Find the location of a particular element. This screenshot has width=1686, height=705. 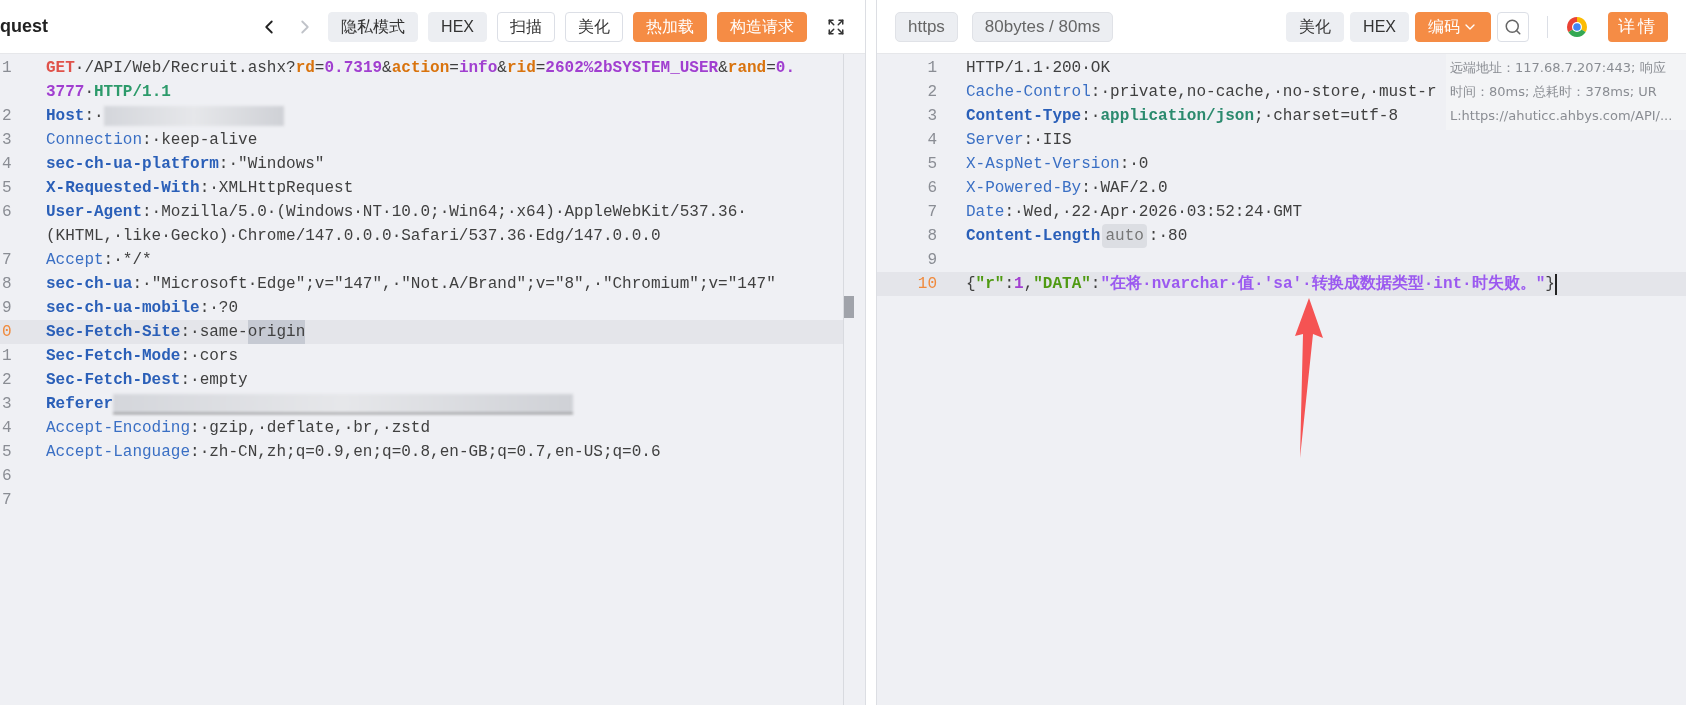

code-token: "DATA" is located at coordinates (1062, 284).